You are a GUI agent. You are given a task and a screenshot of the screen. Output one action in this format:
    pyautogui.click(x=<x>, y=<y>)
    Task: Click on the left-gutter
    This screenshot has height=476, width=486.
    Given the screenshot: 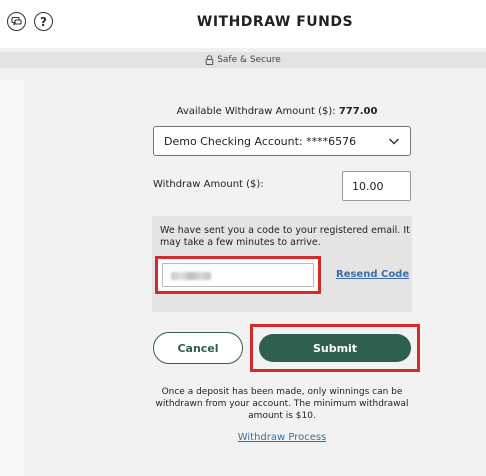 What is the action you would take?
    pyautogui.click(x=12, y=278)
    